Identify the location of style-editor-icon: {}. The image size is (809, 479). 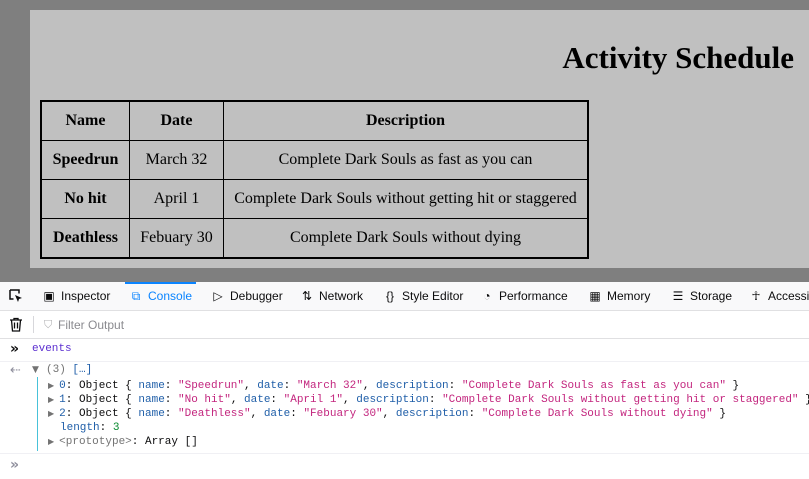
(389, 296).